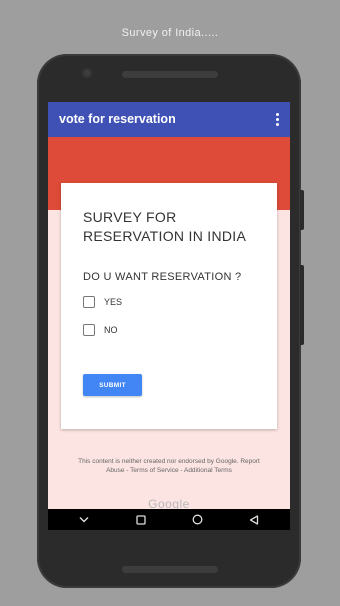  What do you see at coordinates (102, 302) in the screenshot?
I see `option-yes: YES` at bounding box center [102, 302].